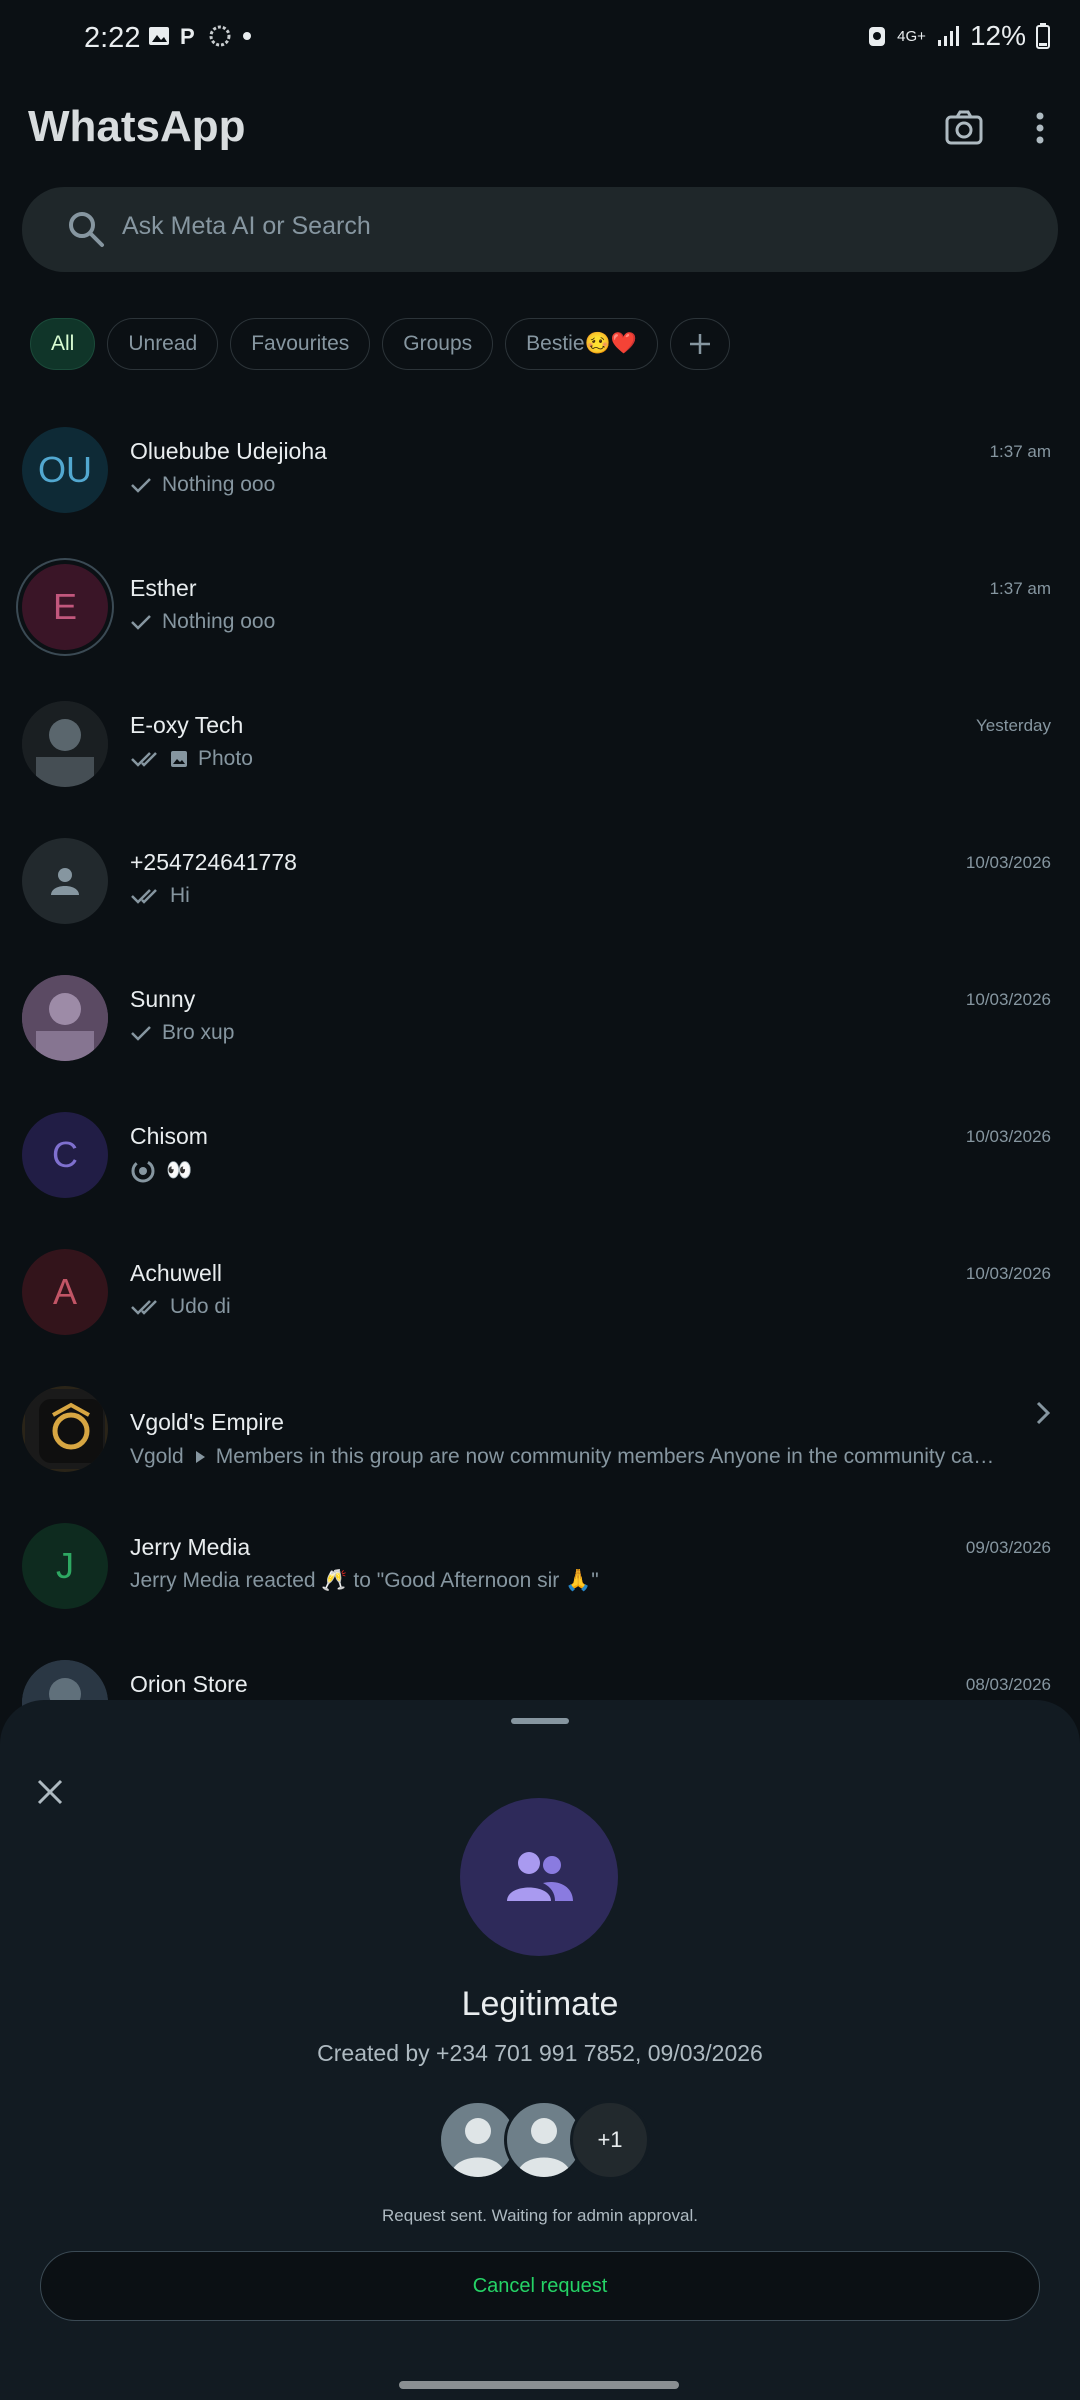  What do you see at coordinates (948, 36) in the screenshot?
I see `signal-icon` at bounding box center [948, 36].